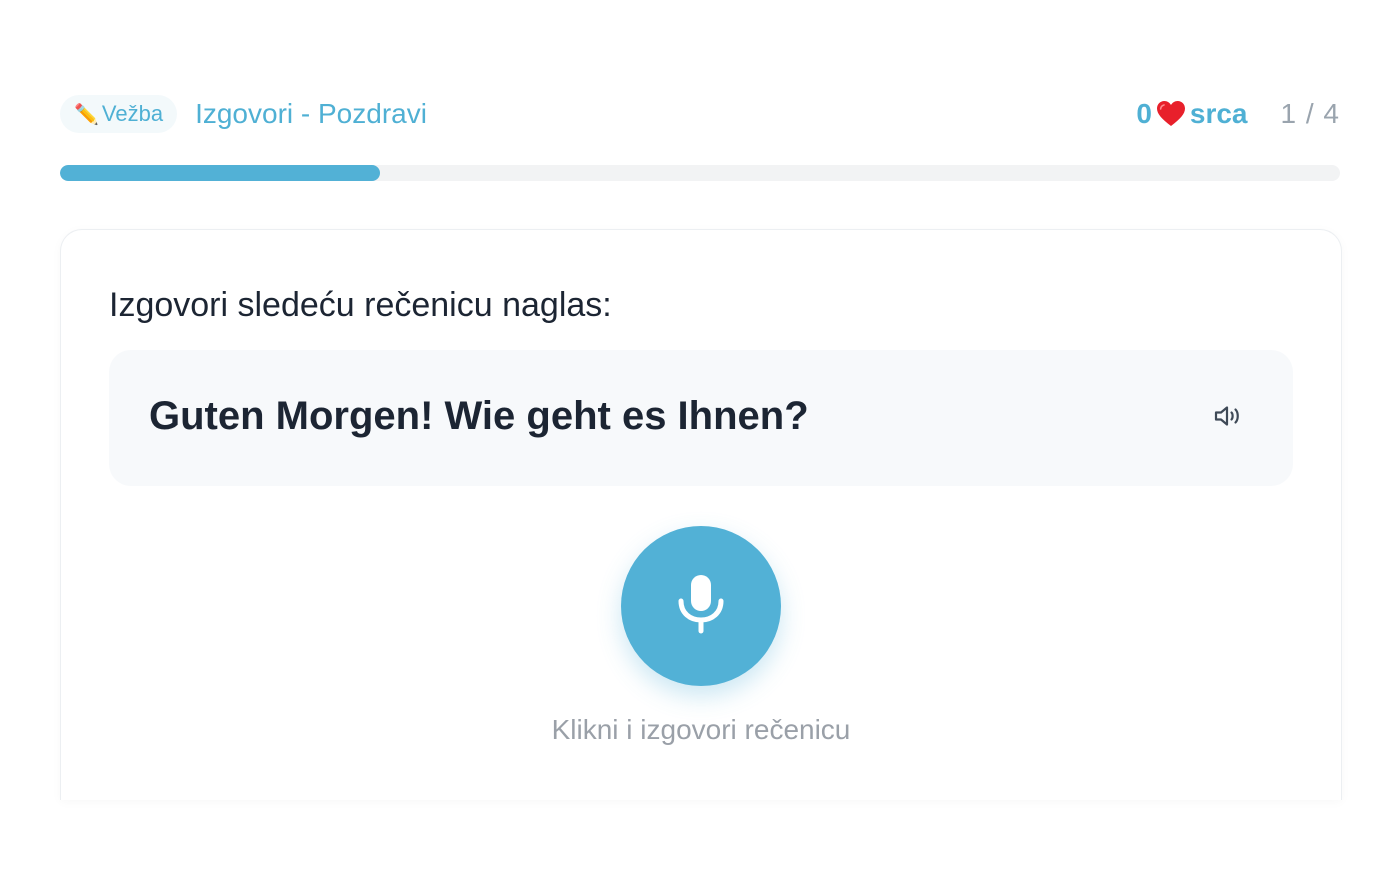 This screenshot has height=875, width=1400. I want to click on speaker-icon, so click(1229, 418).